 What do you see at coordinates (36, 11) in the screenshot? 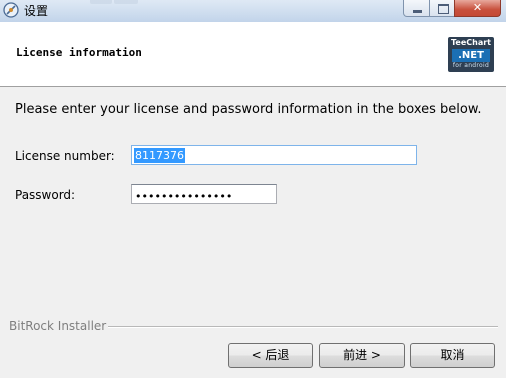
I see `window-title: 设置` at bounding box center [36, 11].